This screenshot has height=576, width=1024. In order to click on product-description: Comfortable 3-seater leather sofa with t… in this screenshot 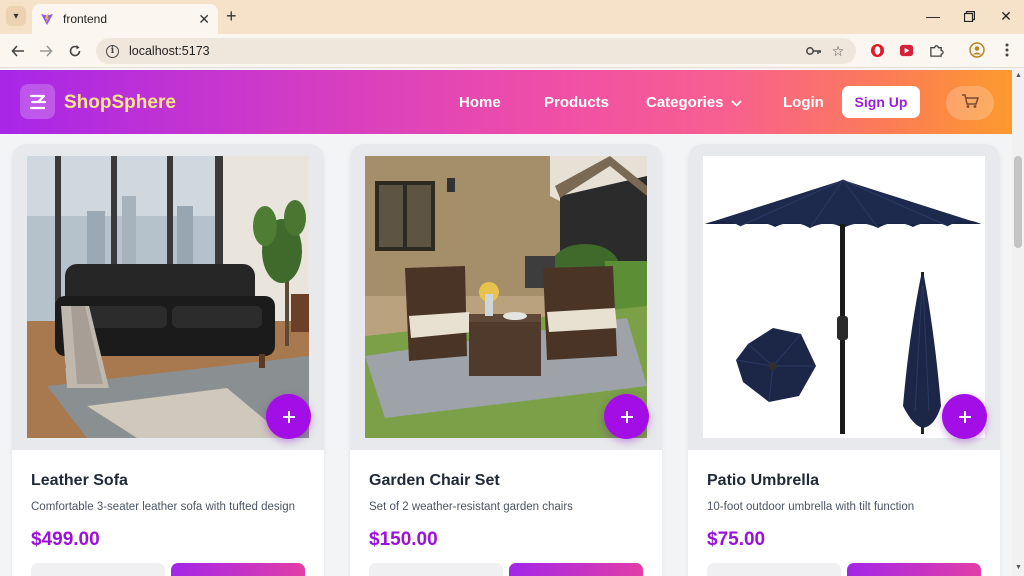, I will do `click(163, 507)`.